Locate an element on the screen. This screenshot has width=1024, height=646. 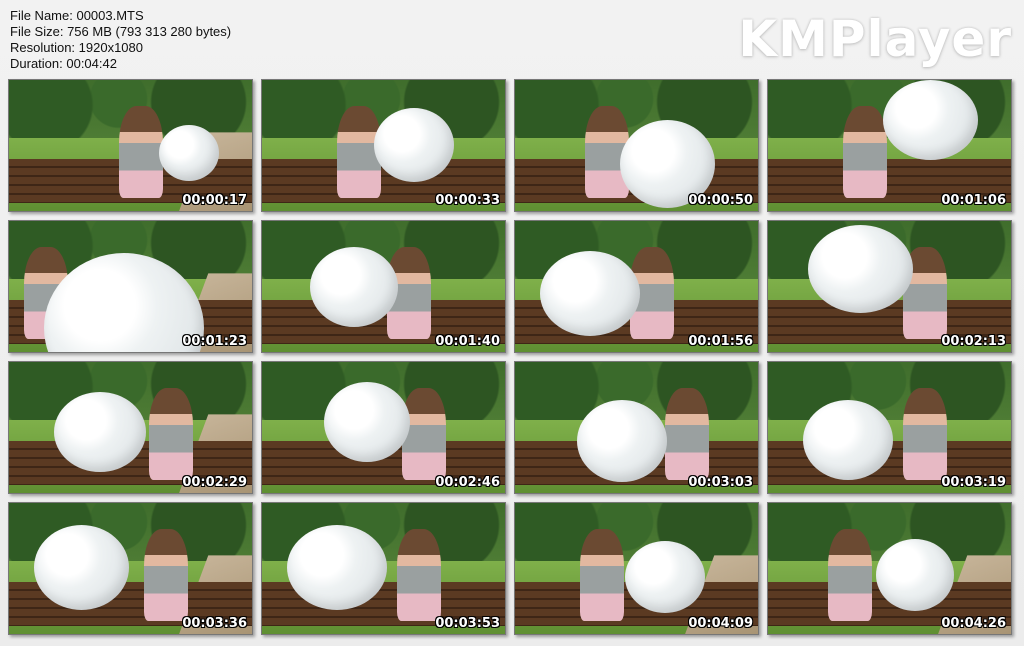
timestamp-label: 00:04:26 is located at coordinates (973, 623).